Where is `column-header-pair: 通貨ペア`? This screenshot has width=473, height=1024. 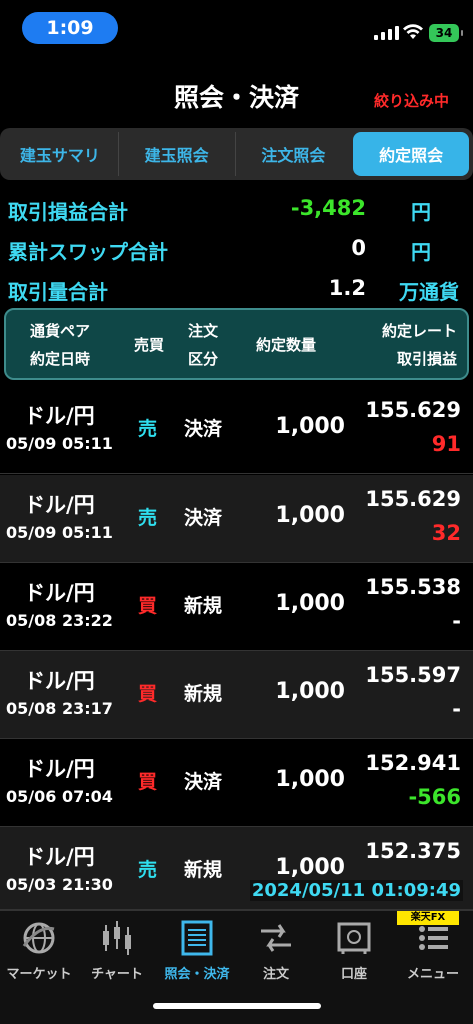 column-header-pair: 通貨ペア is located at coordinates (60, 331).